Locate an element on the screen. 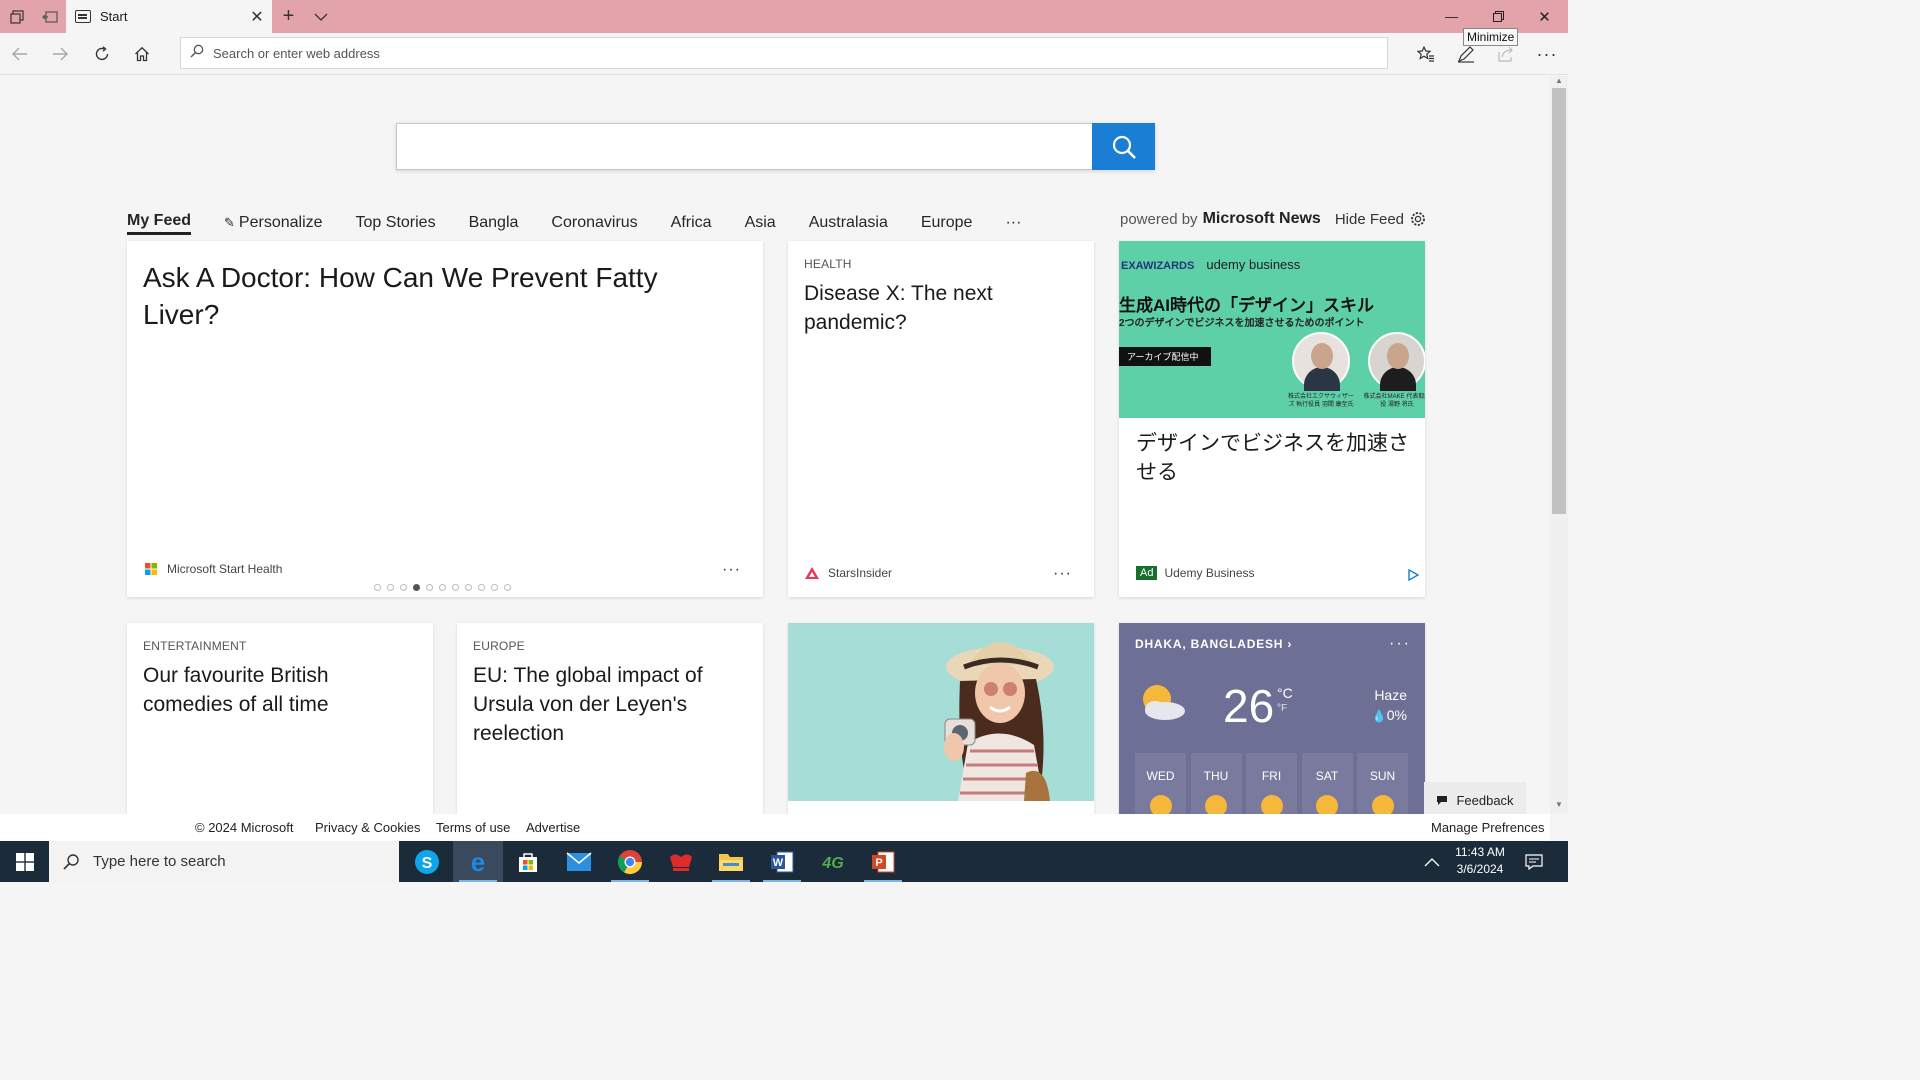 This screenshot has height=1080, width=1920. health-source: StarsInsider is located at coordinates (848, 573).